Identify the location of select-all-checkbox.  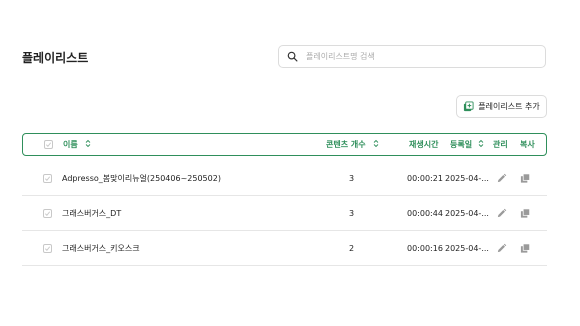
(48, 144).